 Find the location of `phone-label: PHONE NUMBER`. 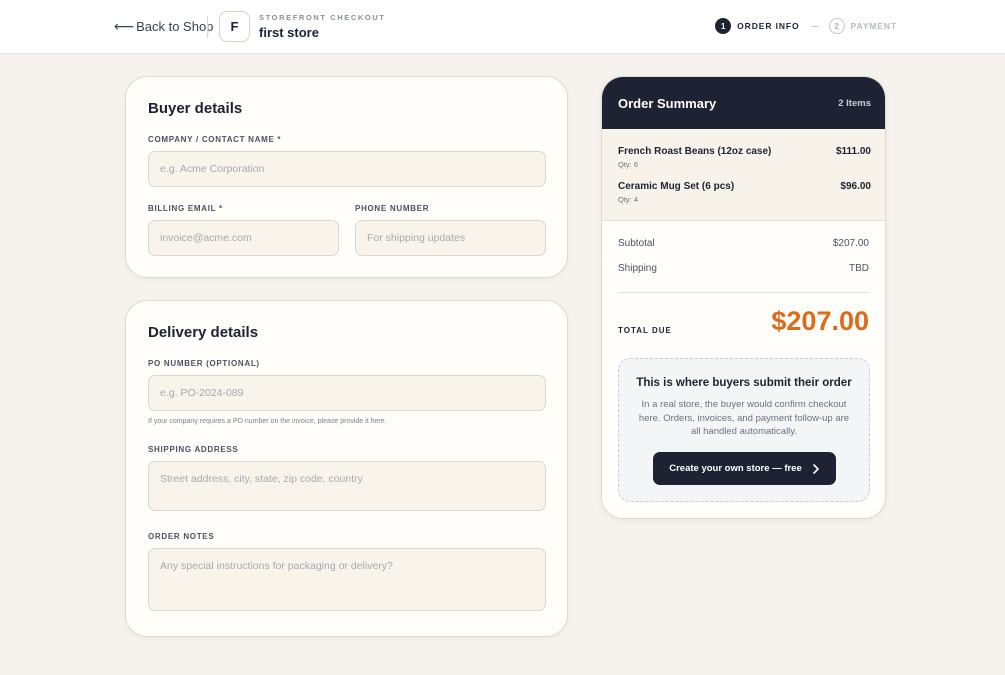

phone-label: PHONE NUMBER is located at coordinates (392, 208).